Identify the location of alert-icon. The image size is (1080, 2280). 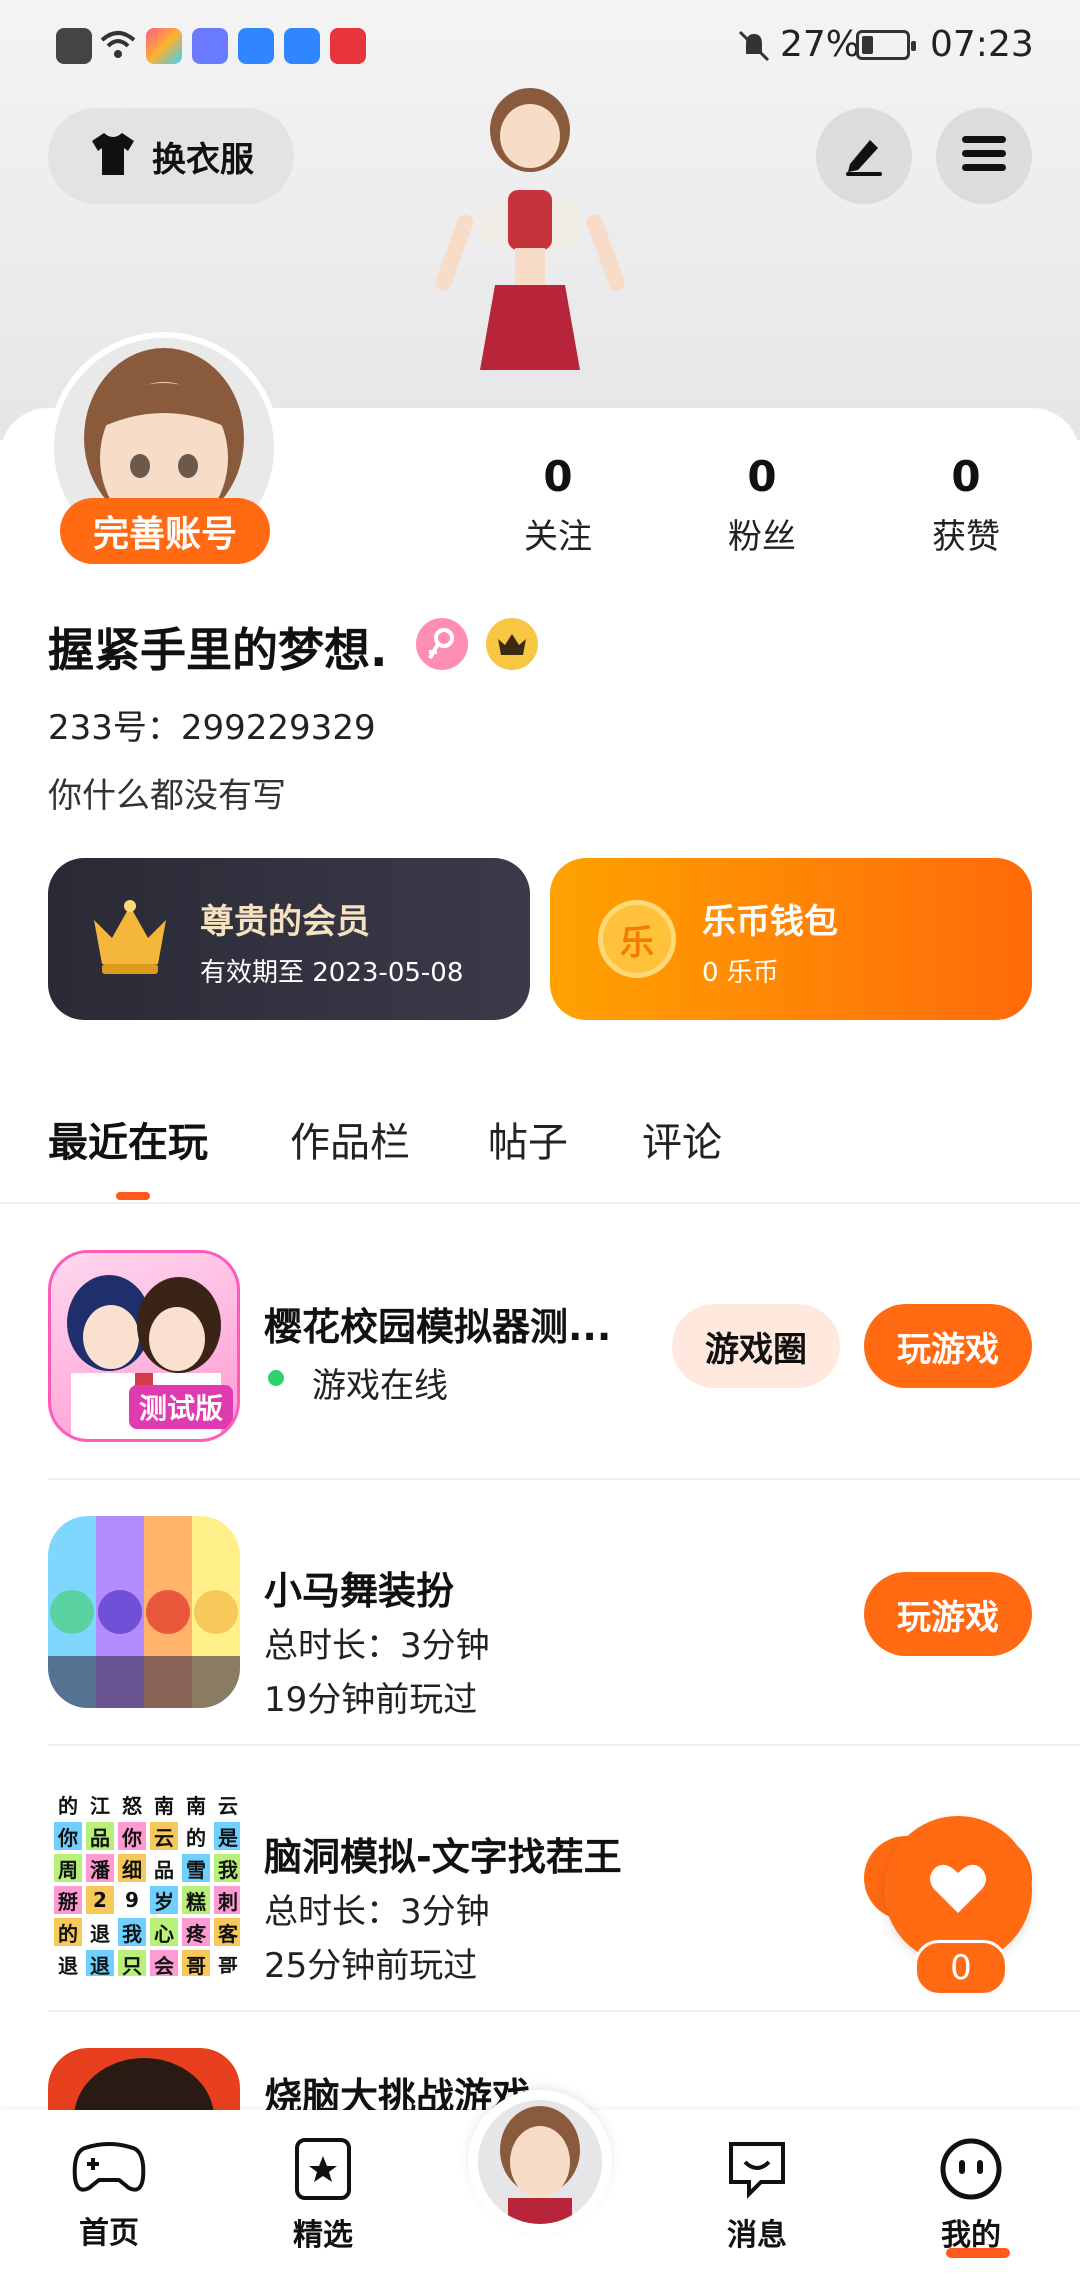
(74, 46).